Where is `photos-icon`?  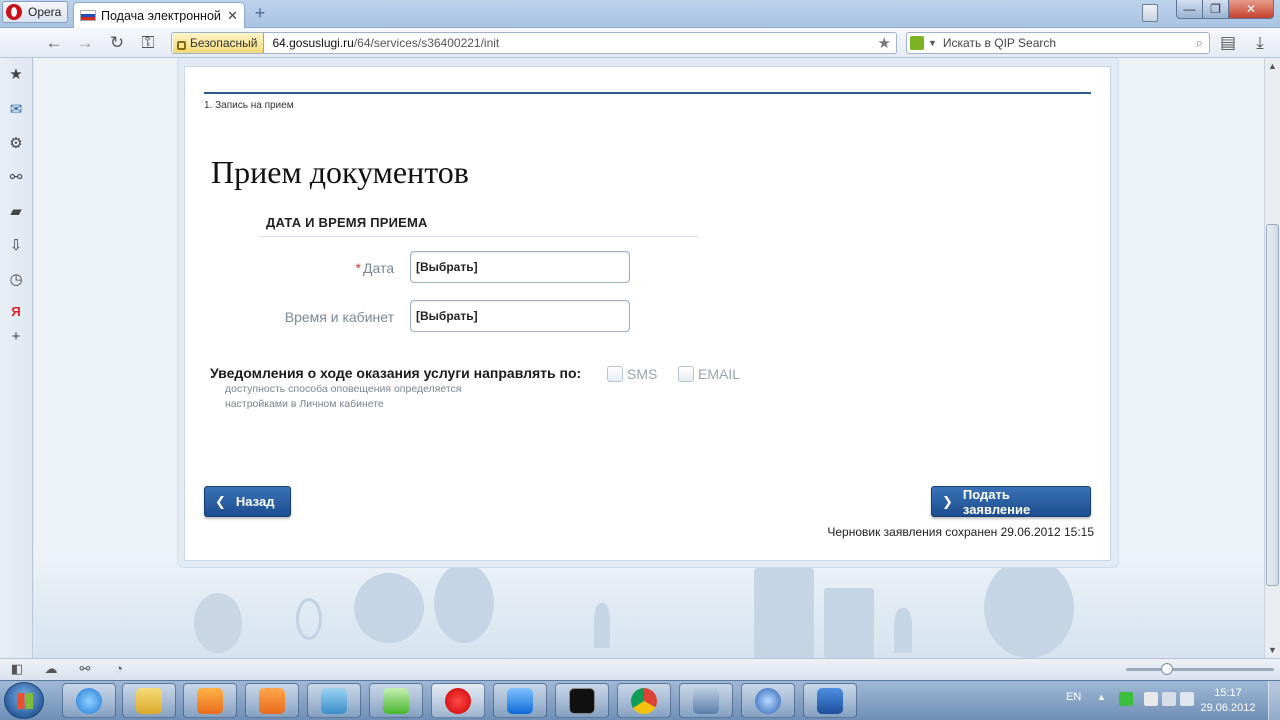
photos-icon is located at coordinates (334, 700).